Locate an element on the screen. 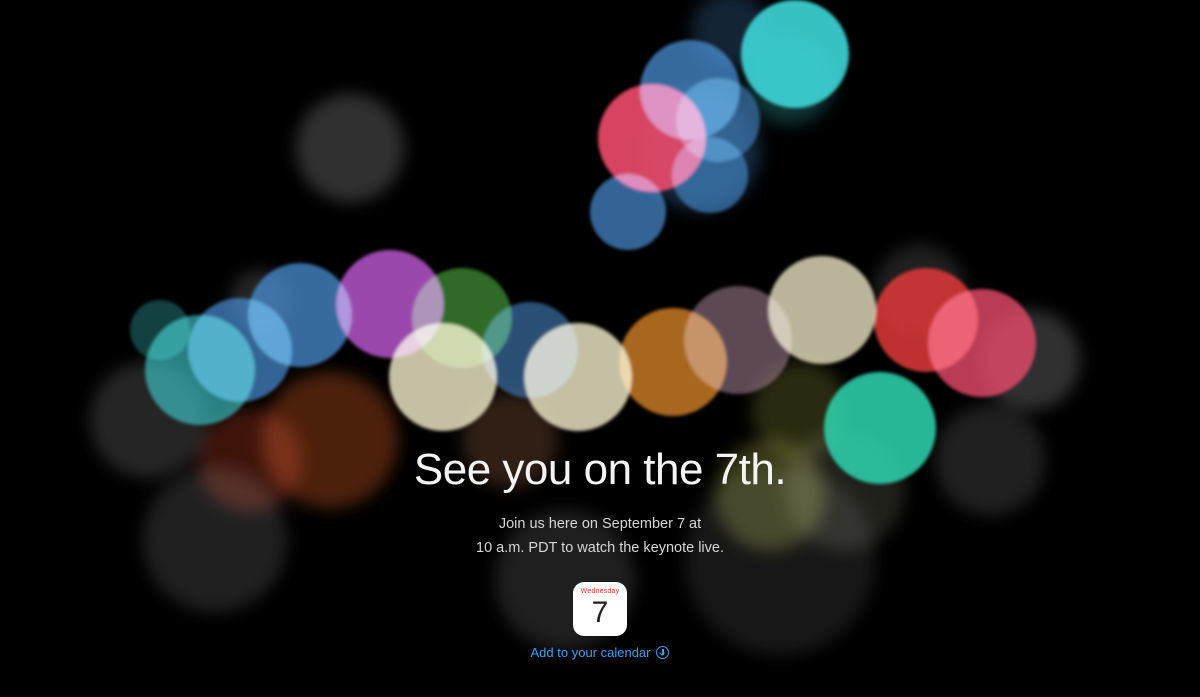 The width and height of the screenshot is (1200, 697). event-description-line-2: 10 a.m. PDT to watch the keynote live. is located at coordinates (600, 548).